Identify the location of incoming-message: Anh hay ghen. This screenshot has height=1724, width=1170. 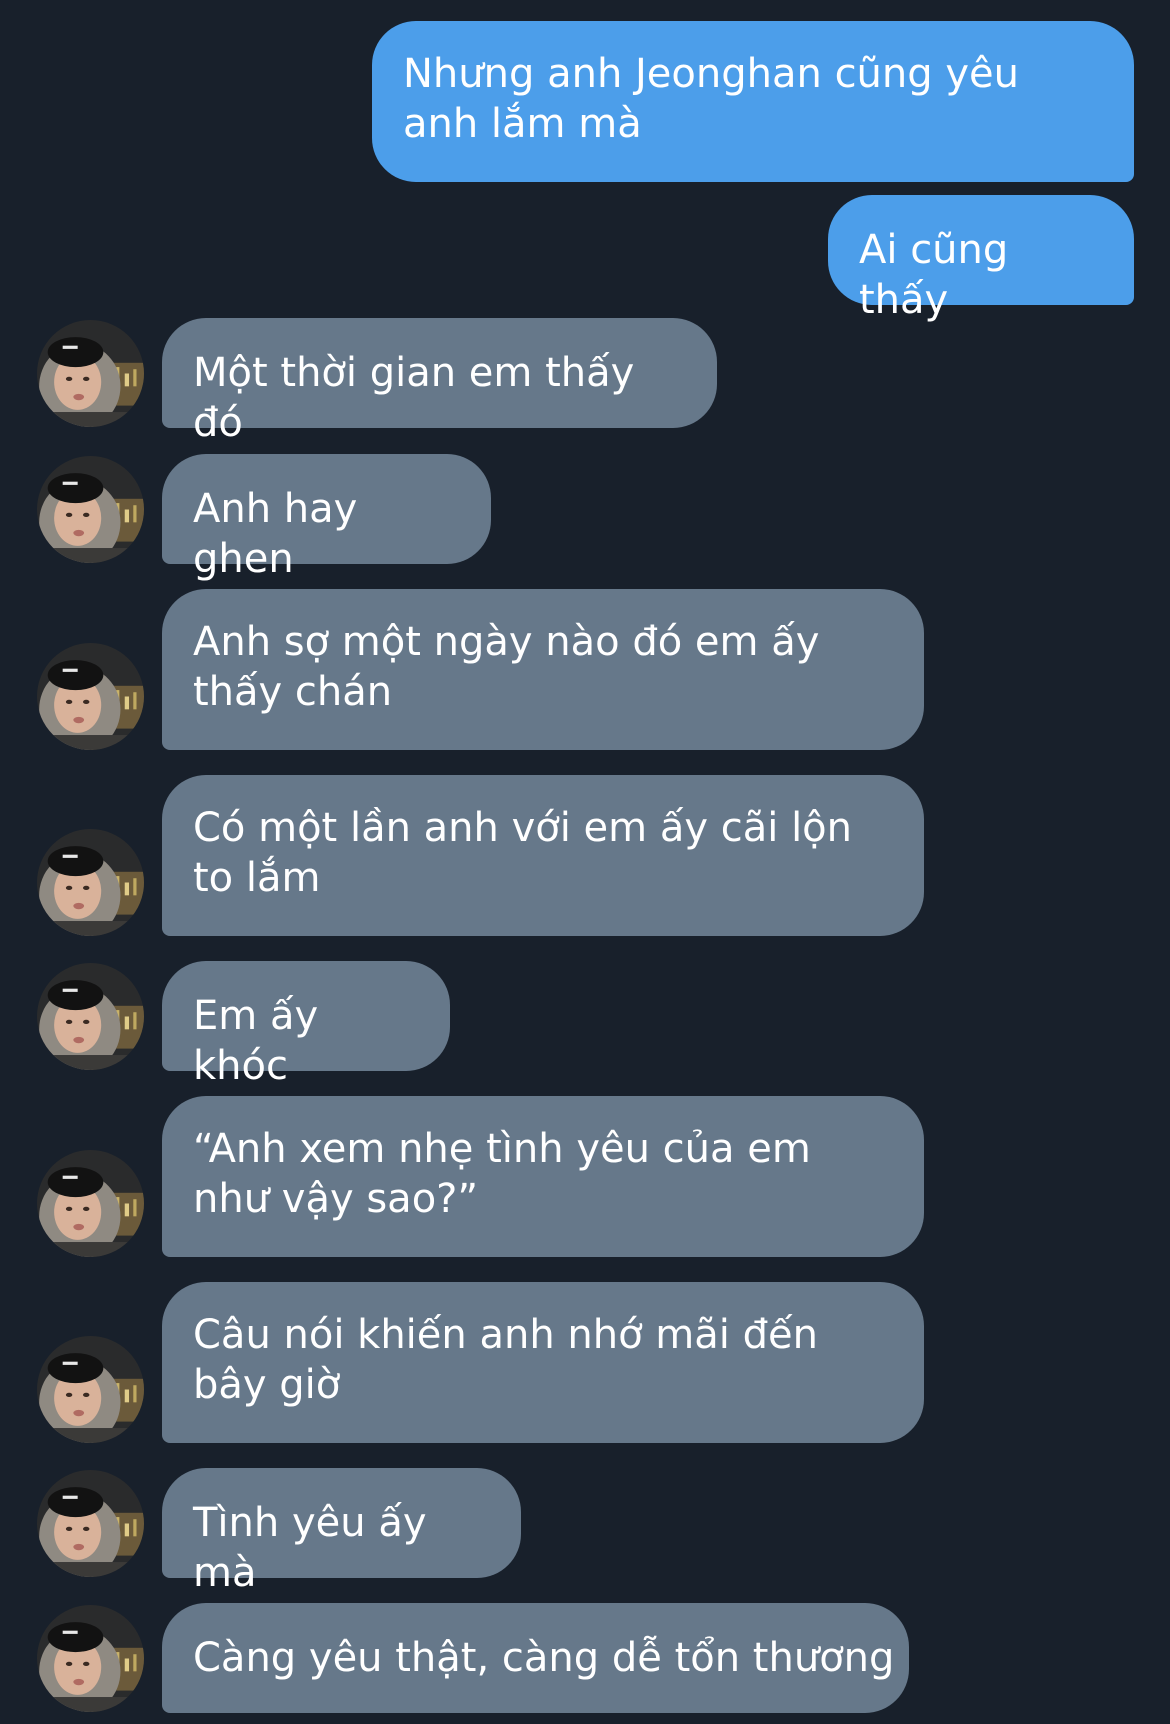
(326, 518).